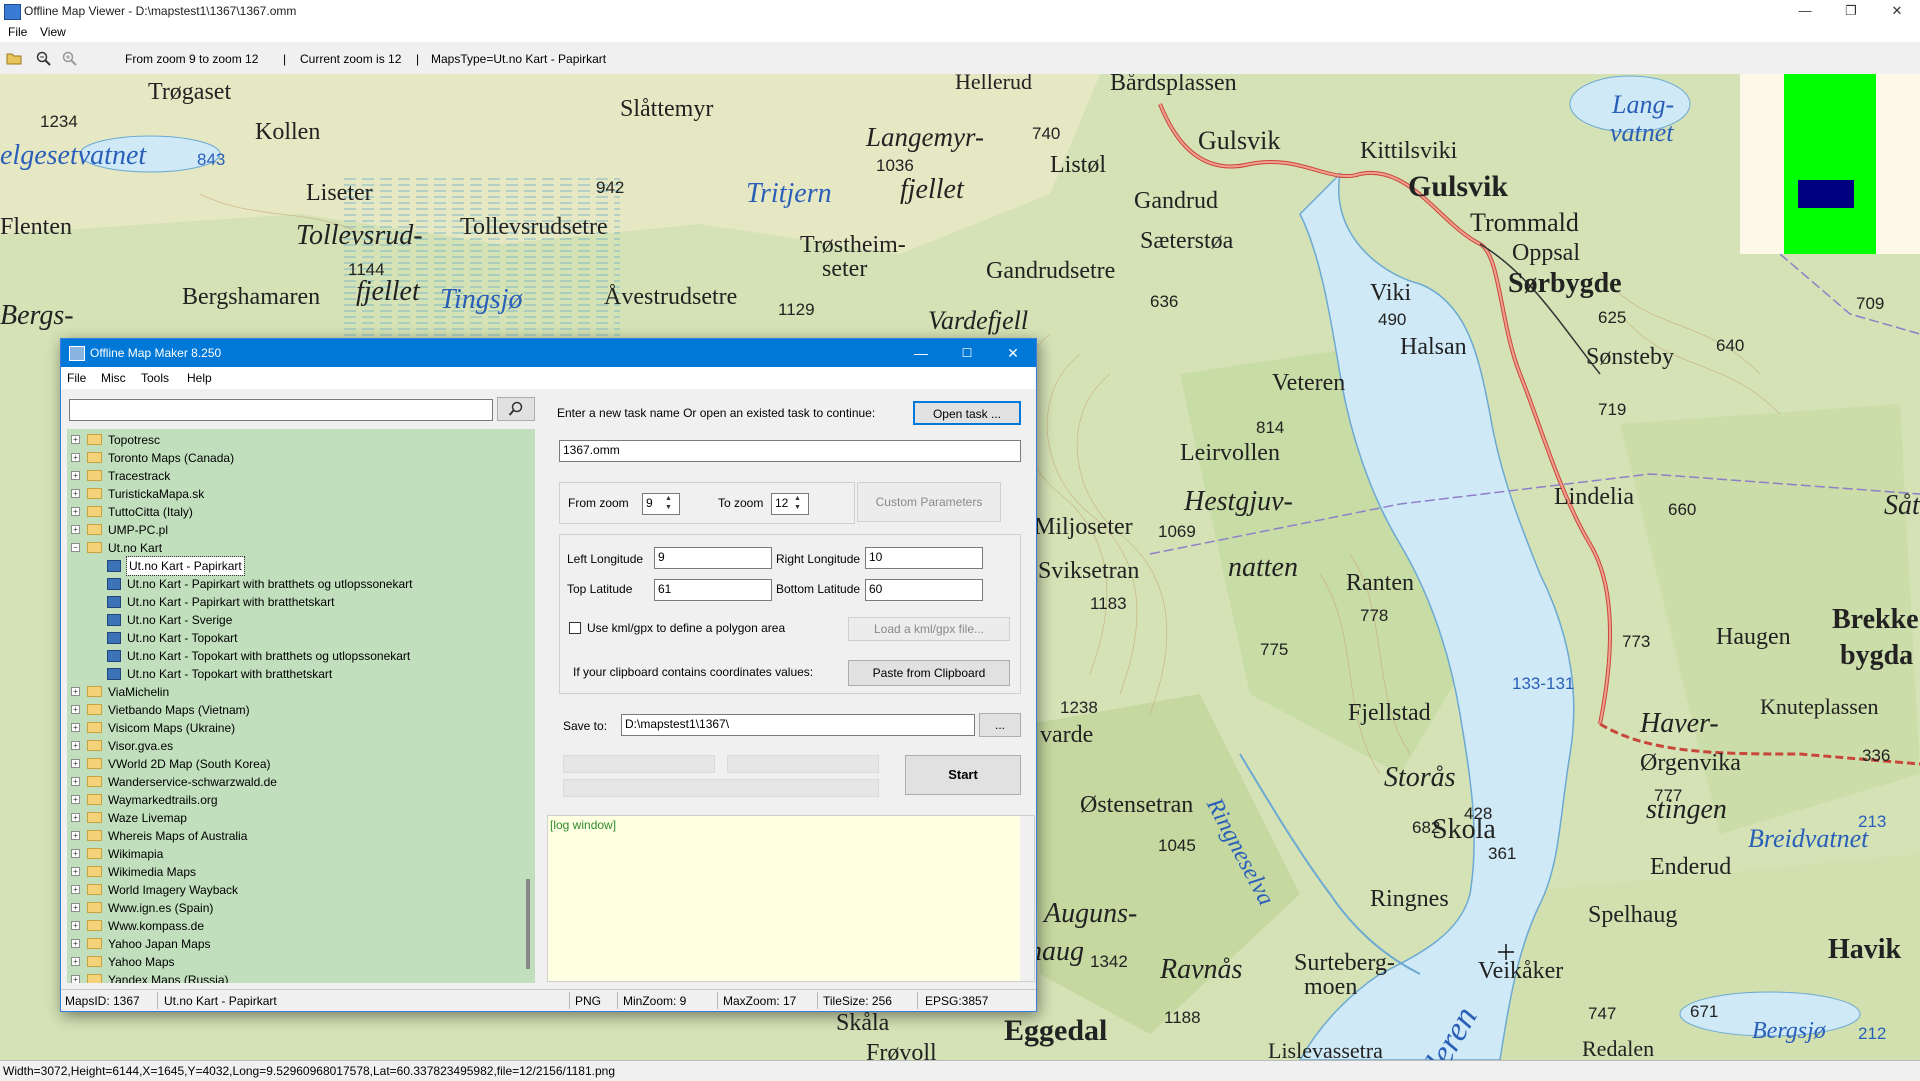  What do you see at coordinates (76, 378) in the screenshot?
I see `dialog-menu-file: File` at bounding box center [76, 378].